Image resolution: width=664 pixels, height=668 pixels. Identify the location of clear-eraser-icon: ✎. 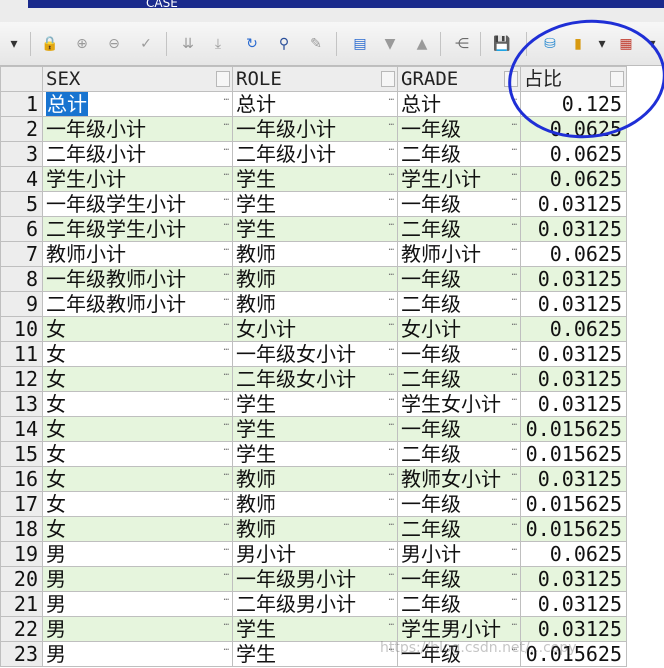
(316, 44).